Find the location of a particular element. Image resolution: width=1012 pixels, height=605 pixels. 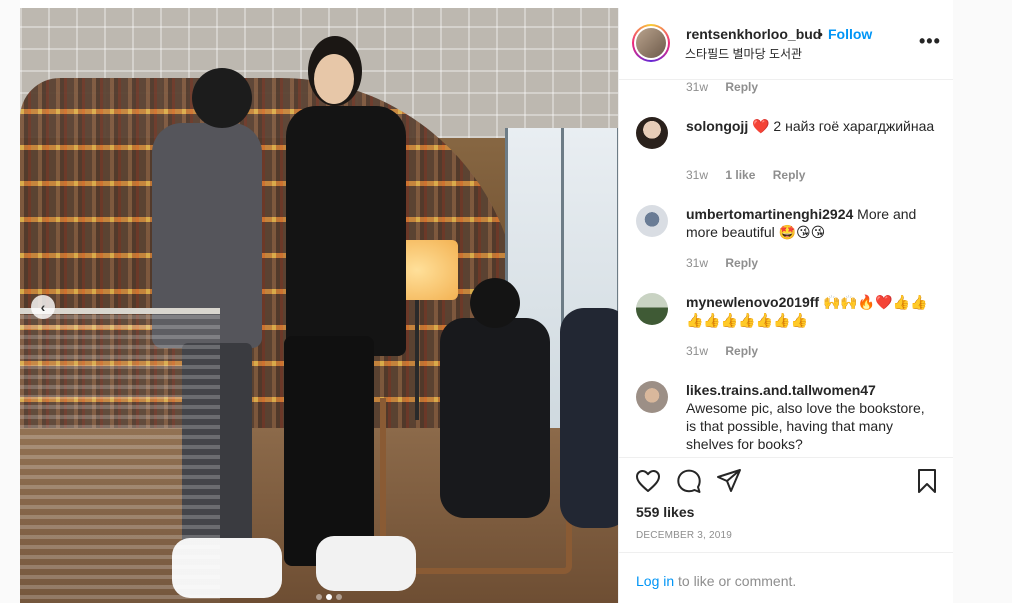

login-prompt-text: to like or comment. is located at coordinates (737, 581).